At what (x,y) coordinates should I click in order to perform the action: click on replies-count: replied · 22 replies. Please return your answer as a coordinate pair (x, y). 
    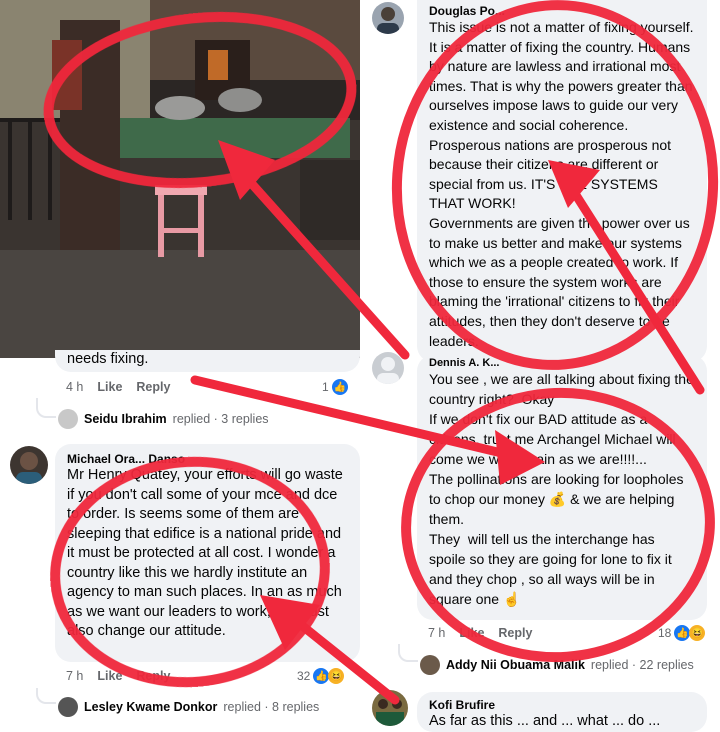
    Looking at the image, I should click on (642, 665).